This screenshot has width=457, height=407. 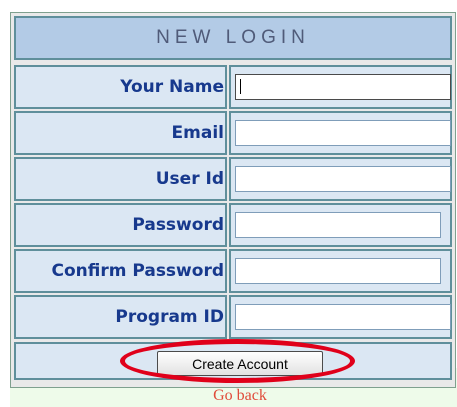 I want to click on text-caret, so click(x=240, y=86).